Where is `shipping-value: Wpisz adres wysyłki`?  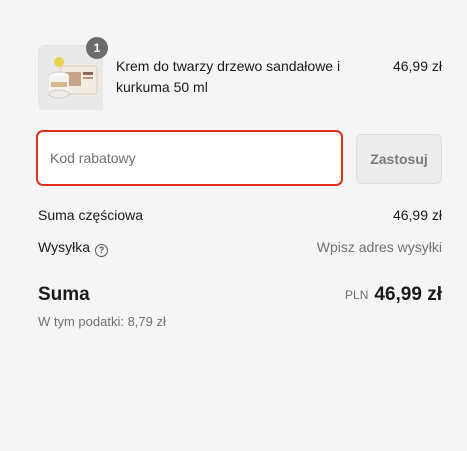
shipping-value: Wpisz adres wysyłki is located at coordinates (379, 247).